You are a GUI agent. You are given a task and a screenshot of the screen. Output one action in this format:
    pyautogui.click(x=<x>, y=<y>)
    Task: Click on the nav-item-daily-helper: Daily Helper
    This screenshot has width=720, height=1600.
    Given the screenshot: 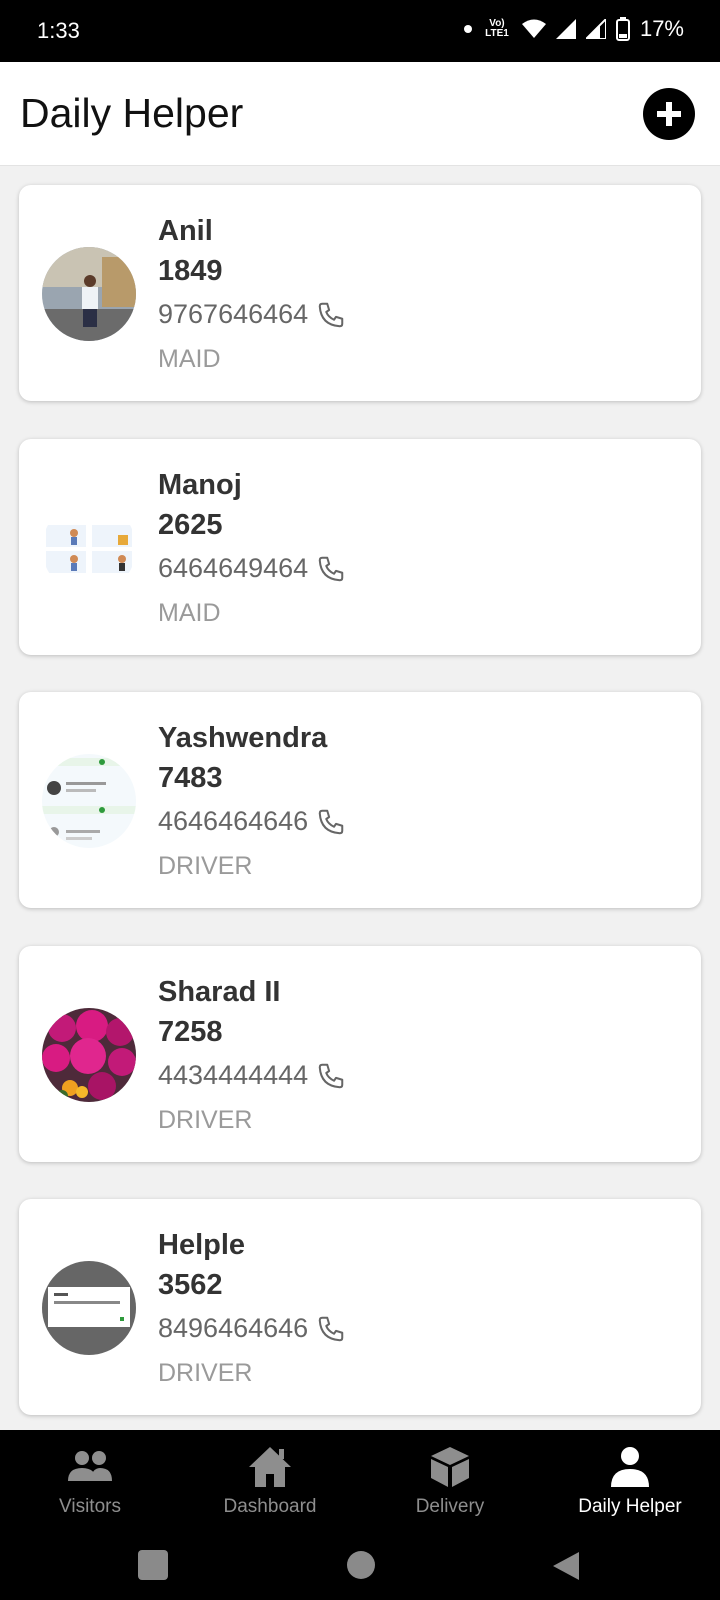 What is the action you would take?
    pyautogui.click(x=630, y=1482)
    